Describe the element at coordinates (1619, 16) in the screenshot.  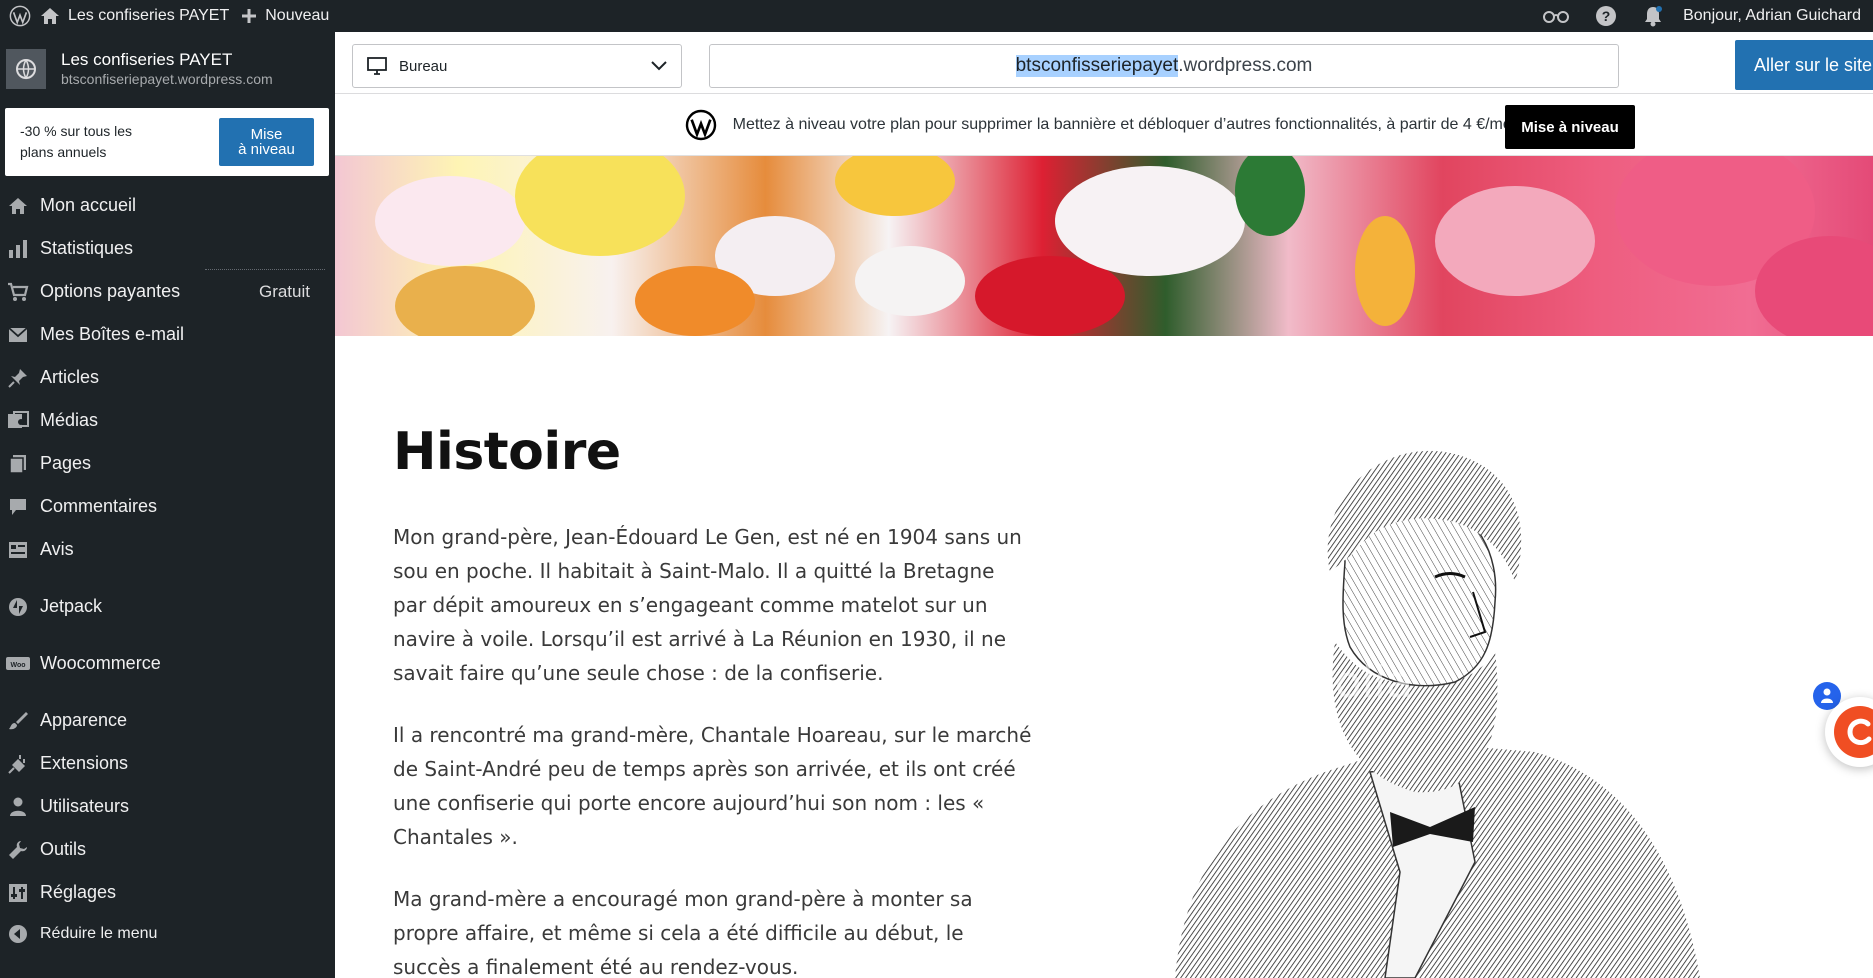
I see `help-icon: ?` at that location.